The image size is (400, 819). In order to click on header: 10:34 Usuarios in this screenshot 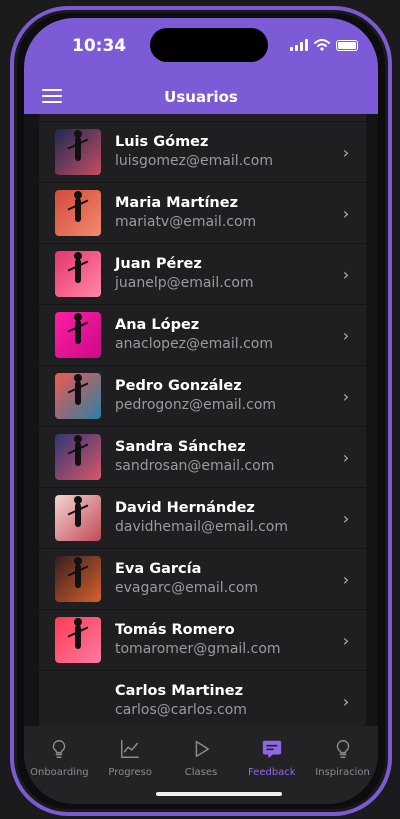, I will do `click(201, 66)`.